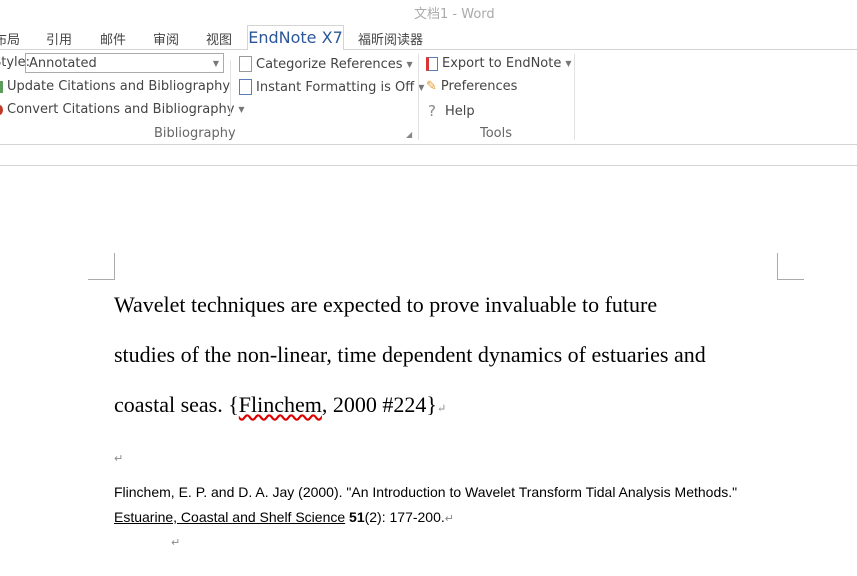 This screenshot has height=576, width=857. Describe the element at coordinates (479, 86) in the screenshot. I see `preferences-label: Preferences` at that location.